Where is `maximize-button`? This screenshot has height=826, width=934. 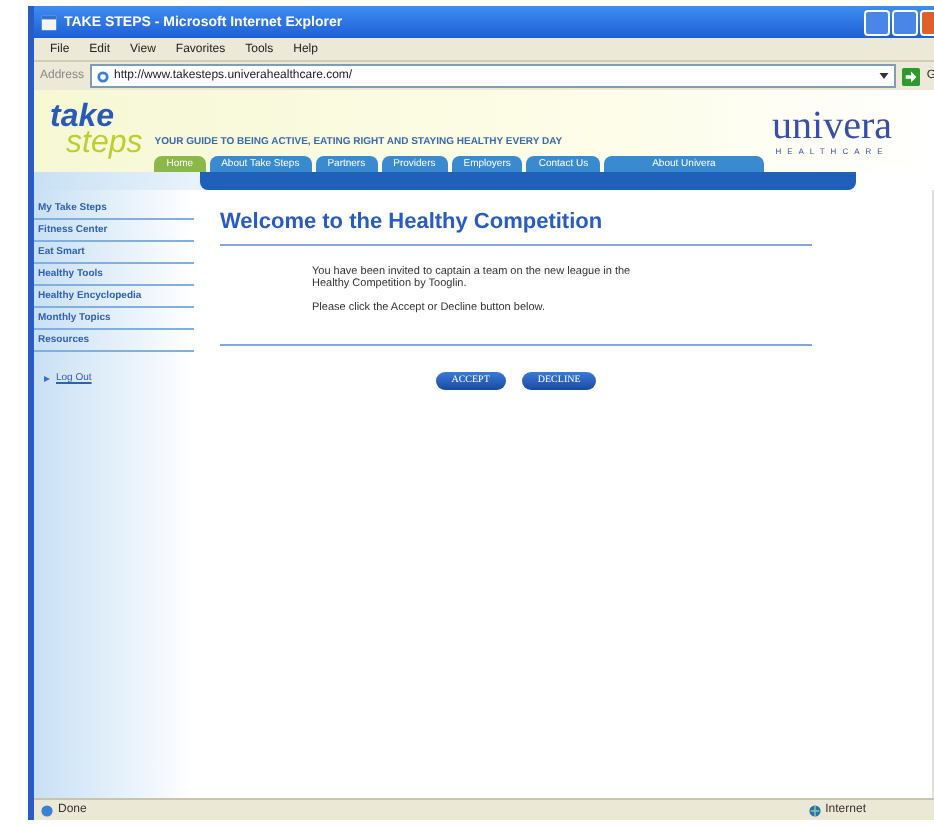 maximize-button is located at coordinates (905, 22).